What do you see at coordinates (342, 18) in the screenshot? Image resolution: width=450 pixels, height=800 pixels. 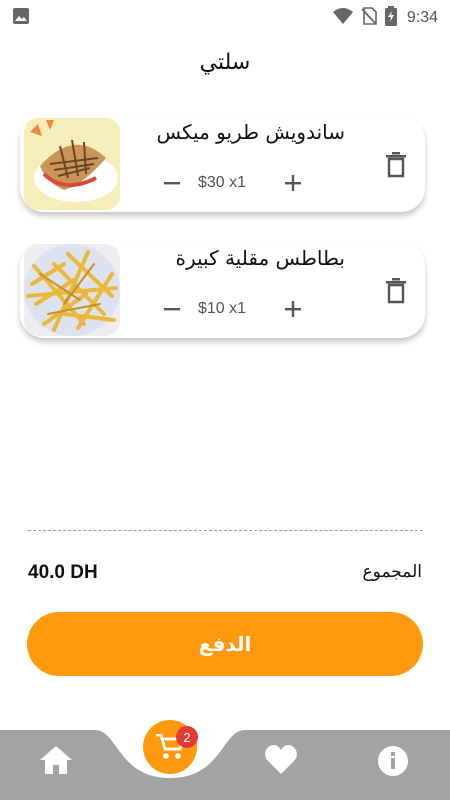 I see `wifi-icon` at bounding box center [342, 18].